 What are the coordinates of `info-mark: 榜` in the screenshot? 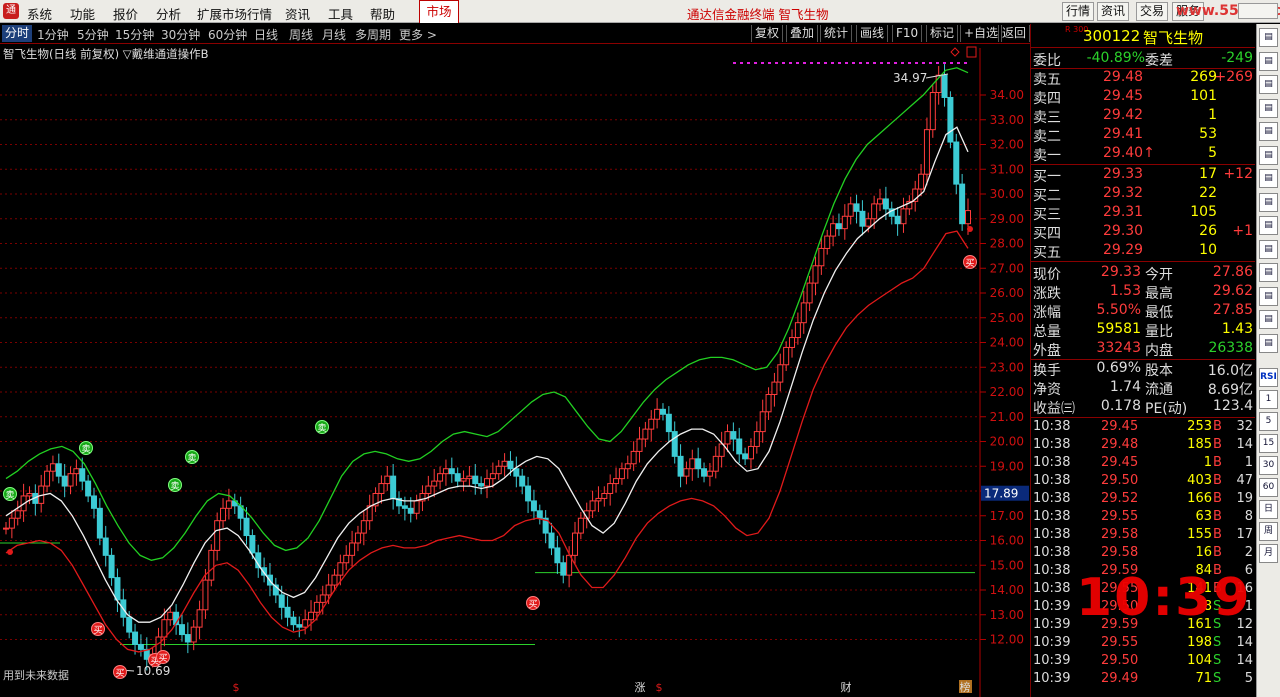 It's located at (965, 687).